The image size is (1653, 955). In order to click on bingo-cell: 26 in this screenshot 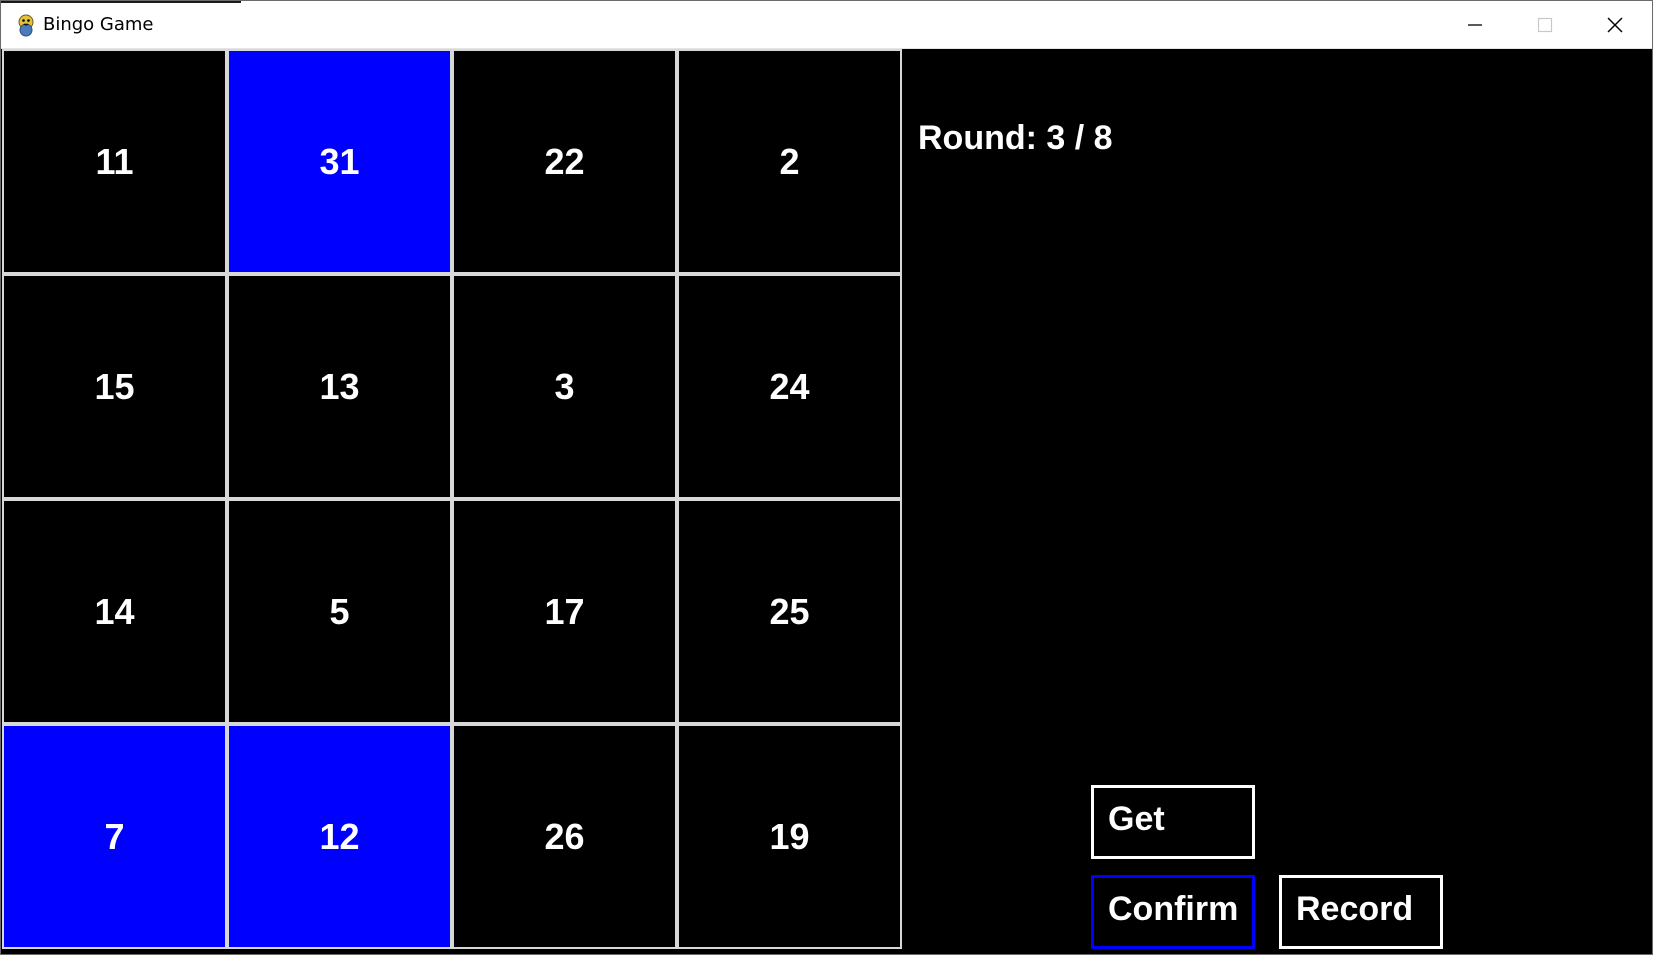, I will do `click(564, 836)`.